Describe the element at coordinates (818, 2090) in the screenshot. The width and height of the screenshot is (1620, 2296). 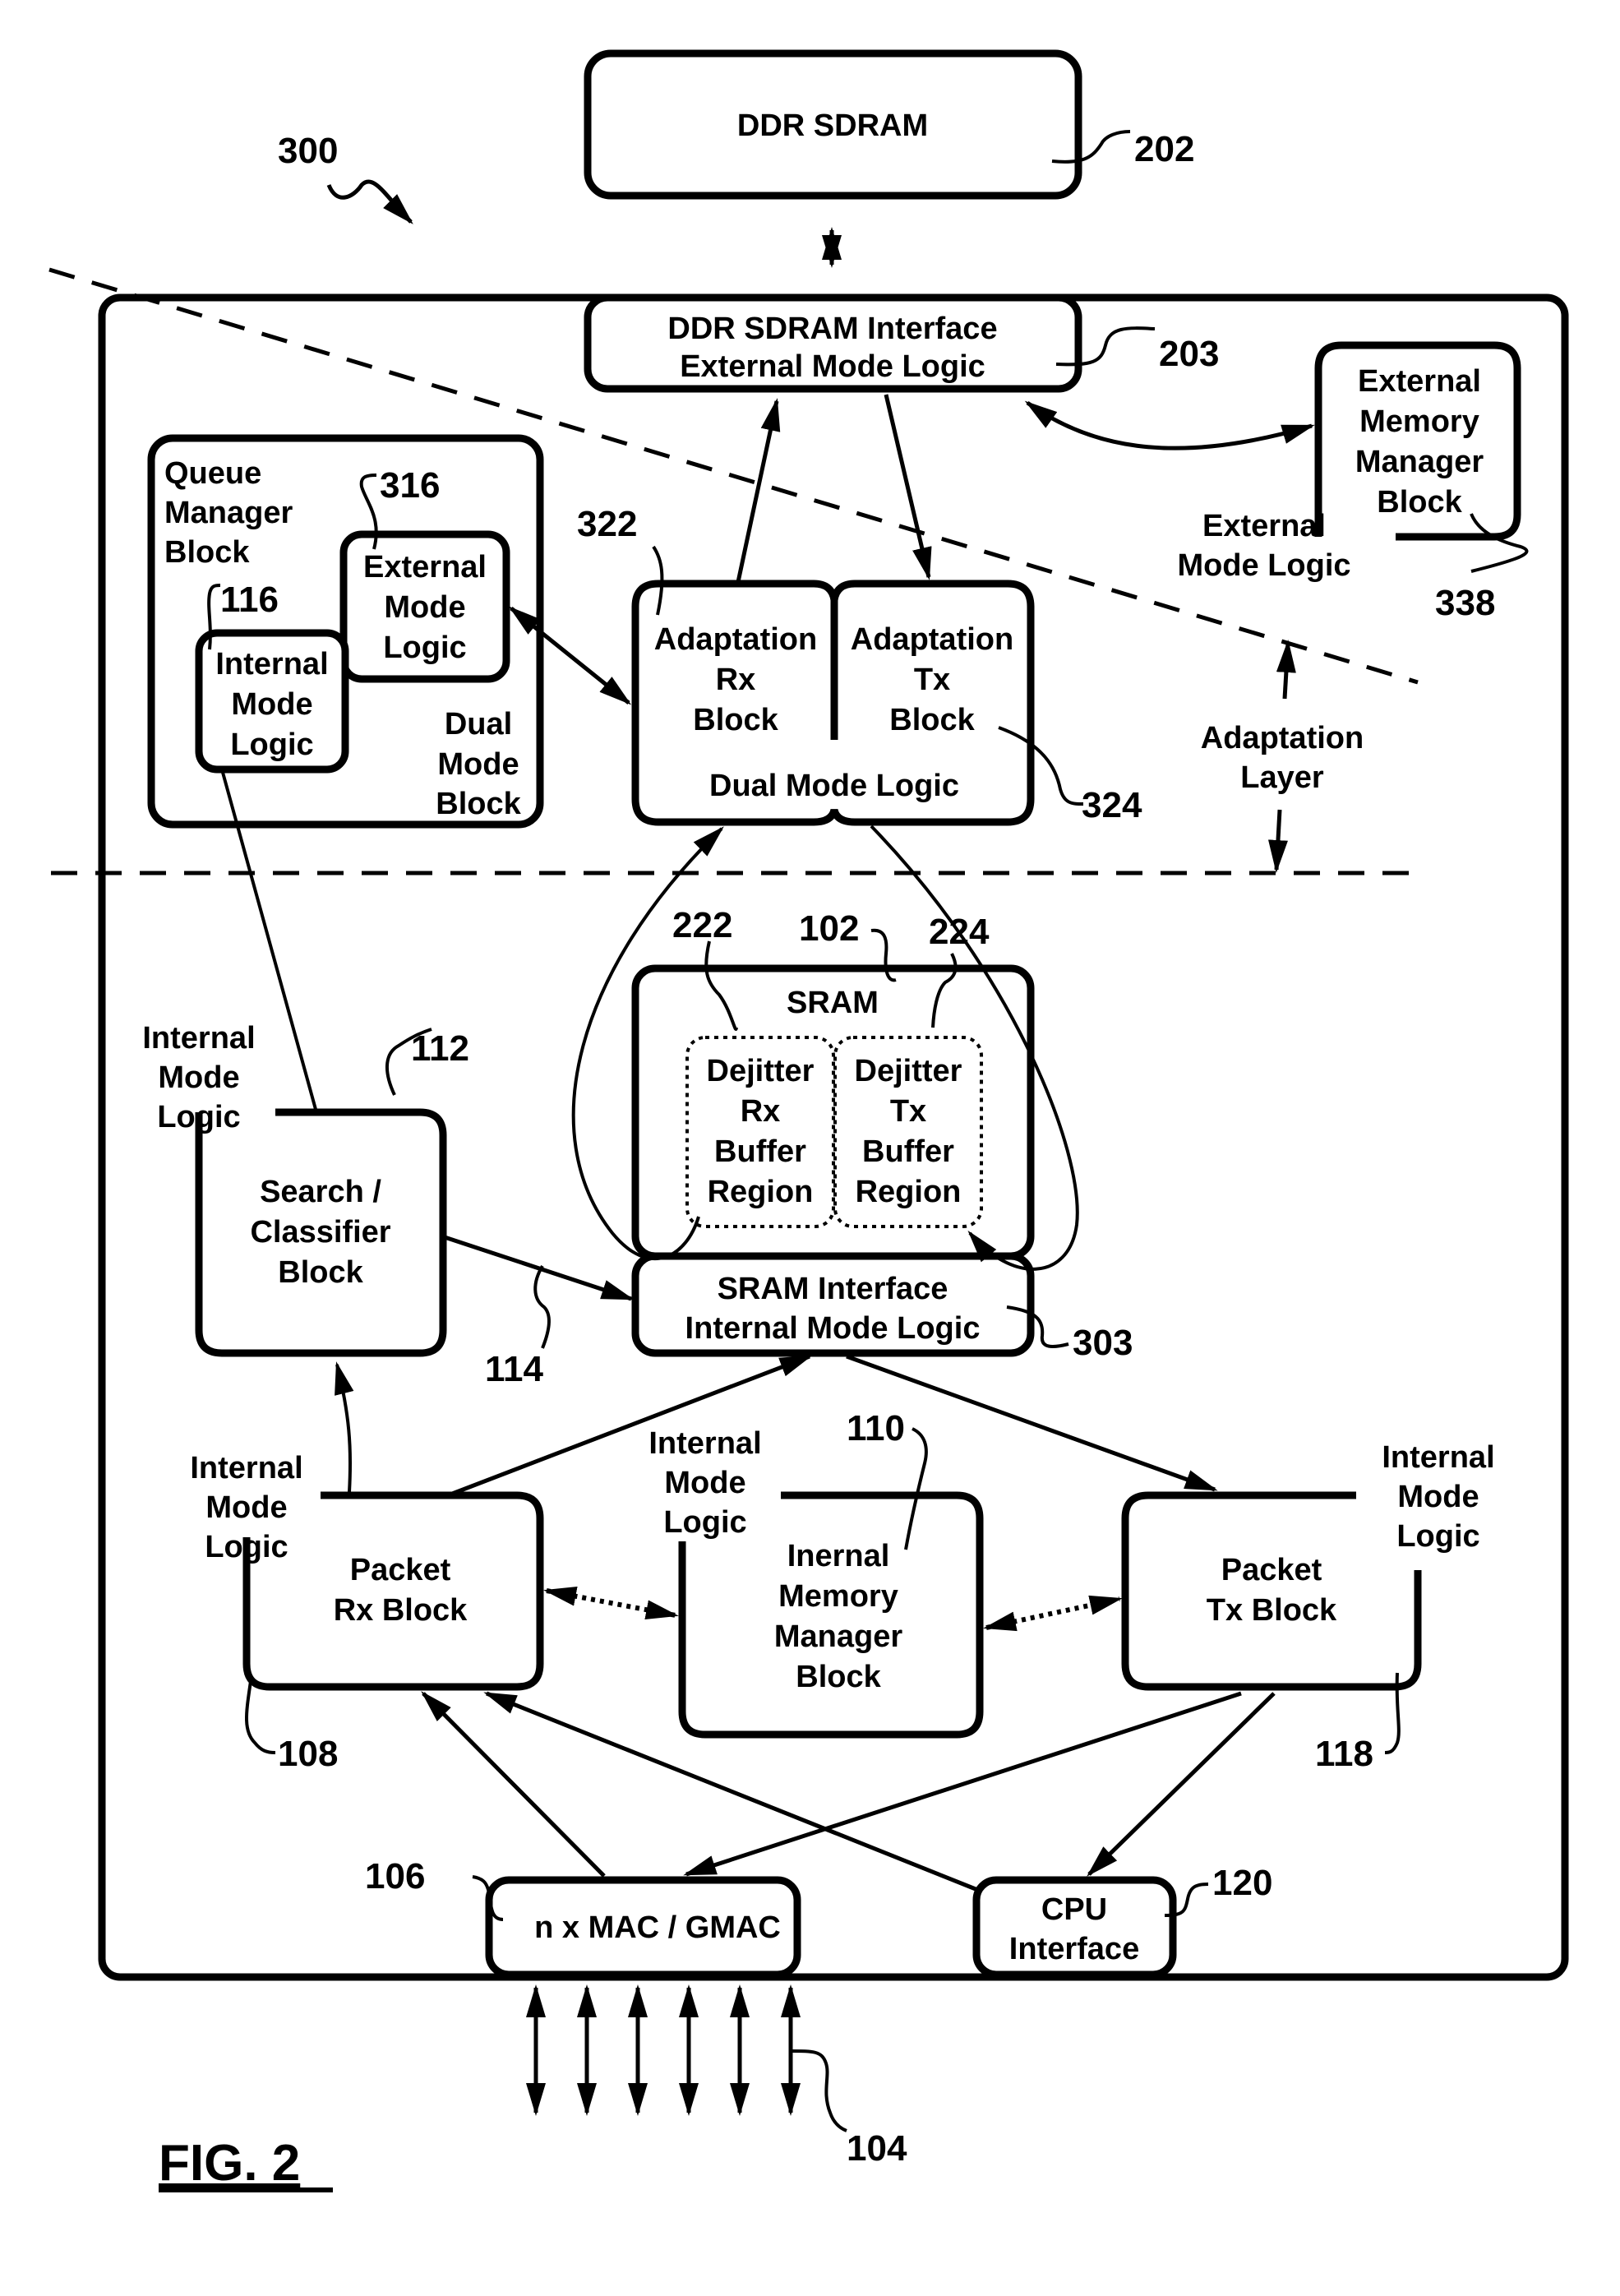
I see `ref-104-leader` at that location.